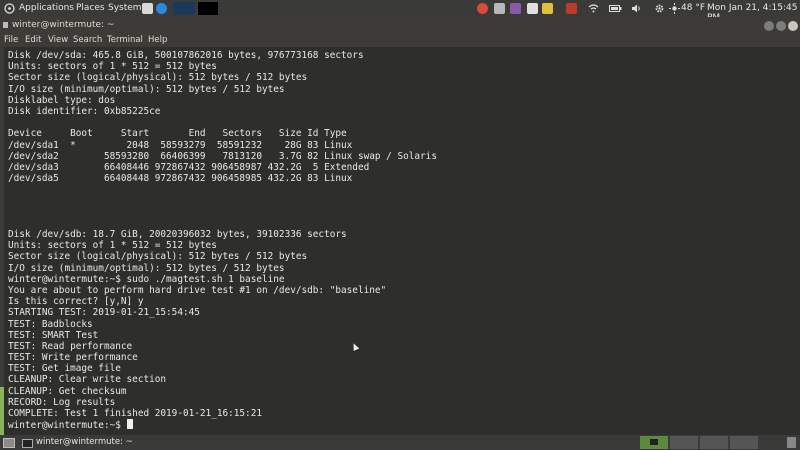 This screenshot has width=800, height=450. I want to click on text-cursor, so click(129, 424).